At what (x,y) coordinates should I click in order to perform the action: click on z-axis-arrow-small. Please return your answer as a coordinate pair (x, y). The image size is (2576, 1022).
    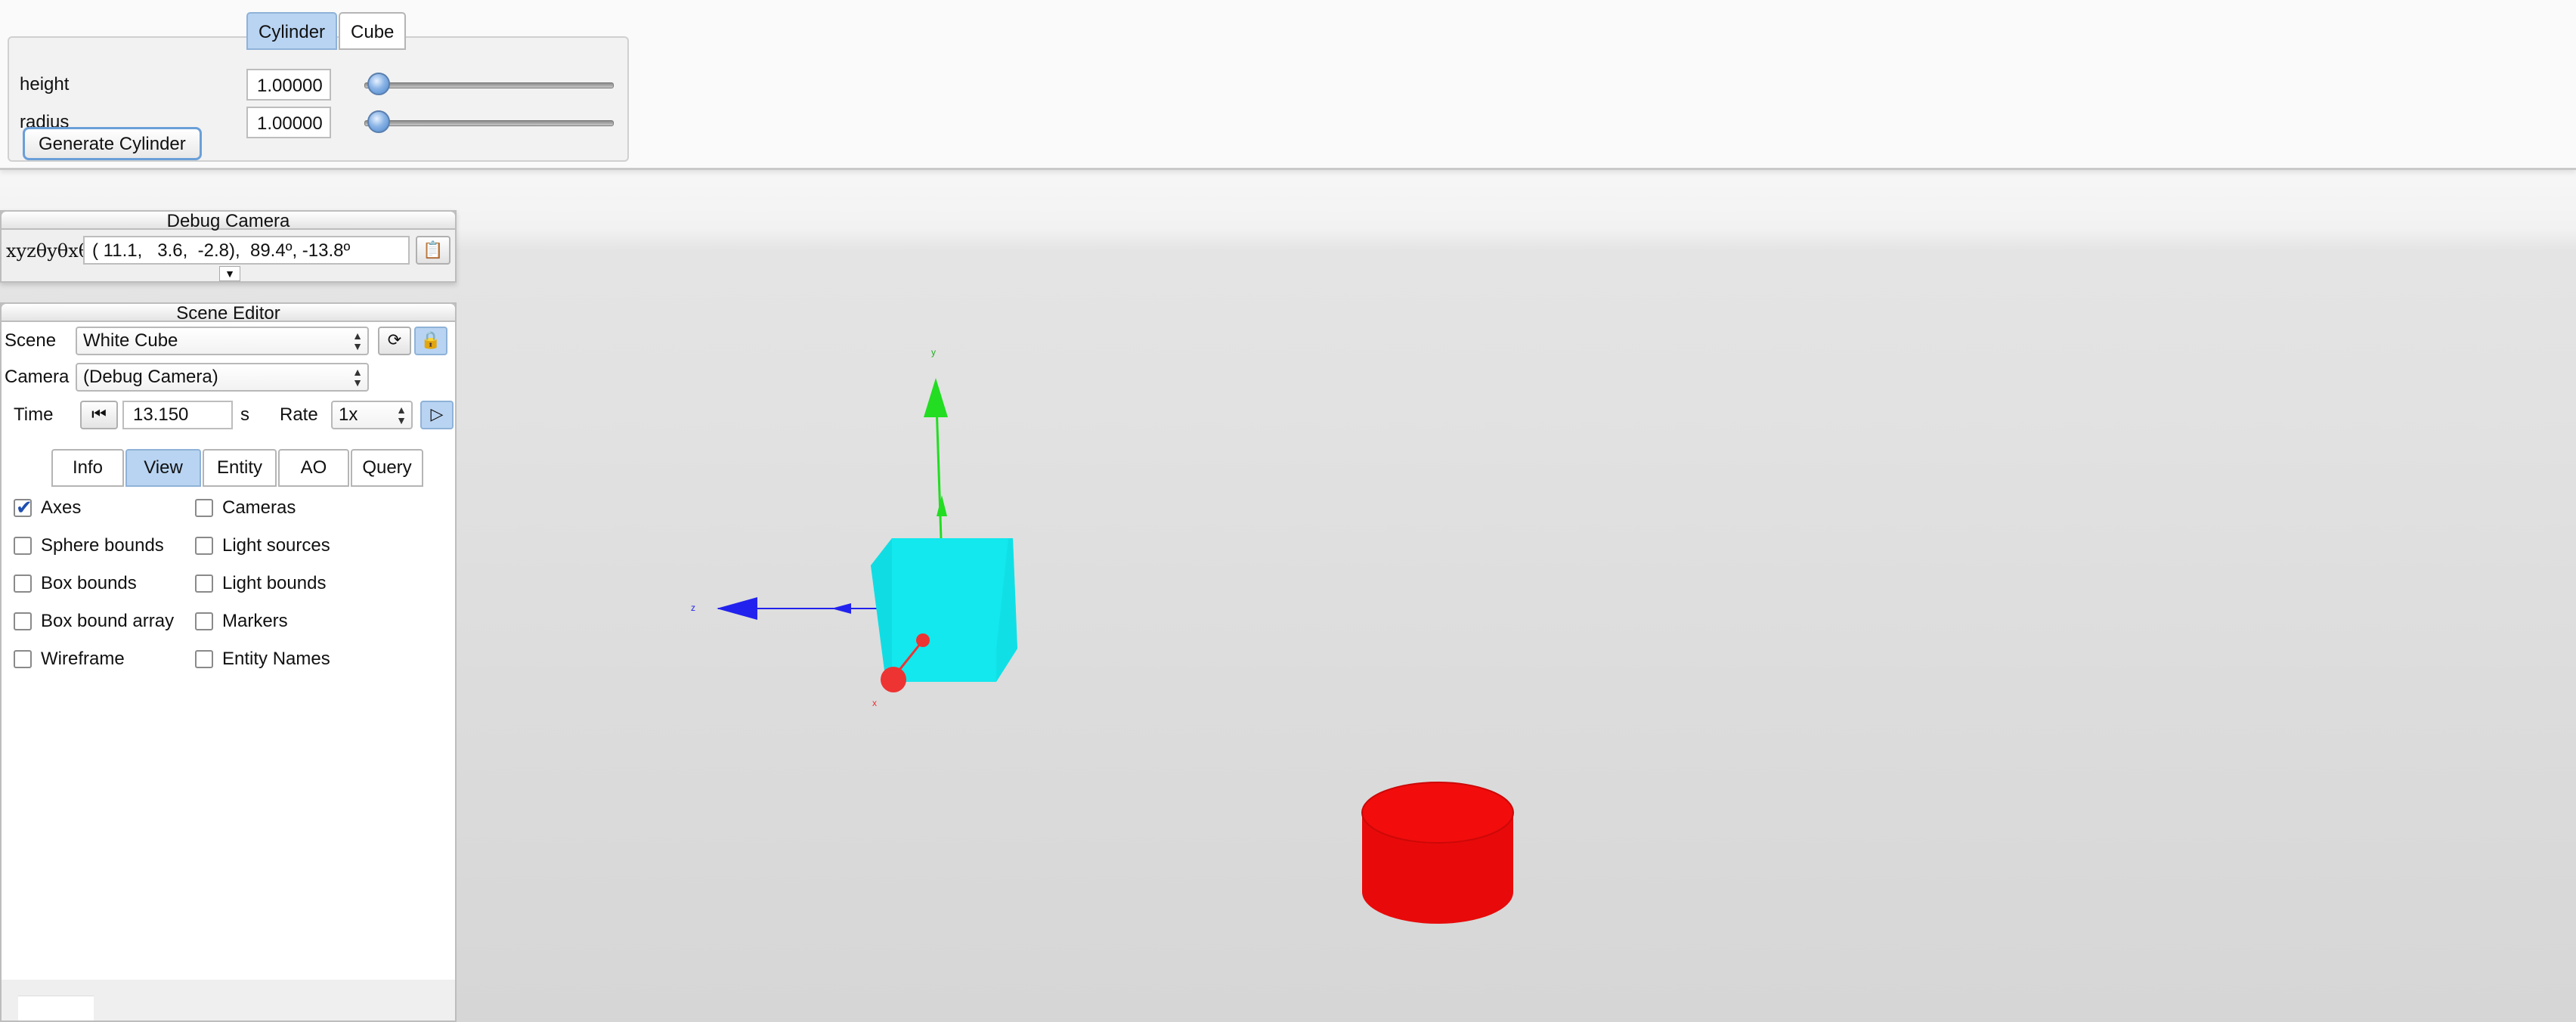
    Looking at the image, I should click on (841, 608).